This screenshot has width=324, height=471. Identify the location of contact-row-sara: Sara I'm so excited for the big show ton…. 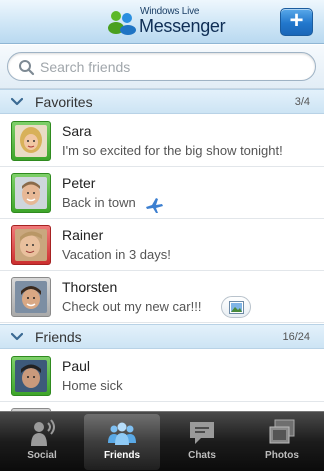
(162, 141).